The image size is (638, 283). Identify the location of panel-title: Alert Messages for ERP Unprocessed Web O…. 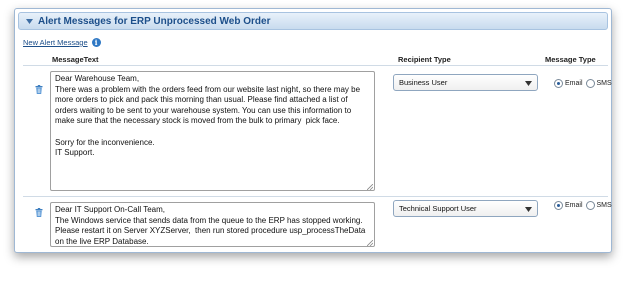
(154, 21).